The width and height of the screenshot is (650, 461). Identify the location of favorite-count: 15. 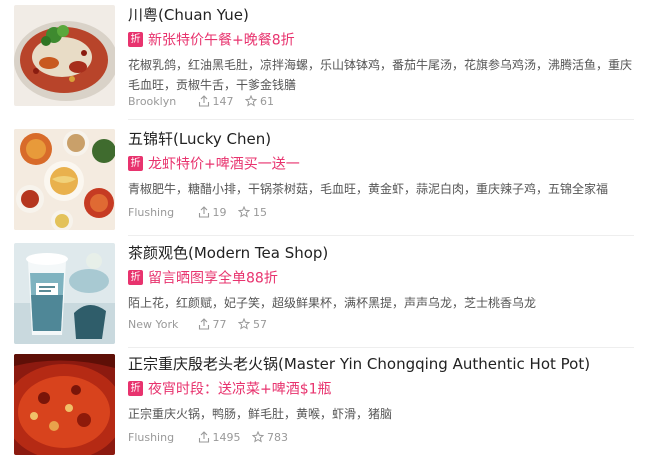
(260, 212).